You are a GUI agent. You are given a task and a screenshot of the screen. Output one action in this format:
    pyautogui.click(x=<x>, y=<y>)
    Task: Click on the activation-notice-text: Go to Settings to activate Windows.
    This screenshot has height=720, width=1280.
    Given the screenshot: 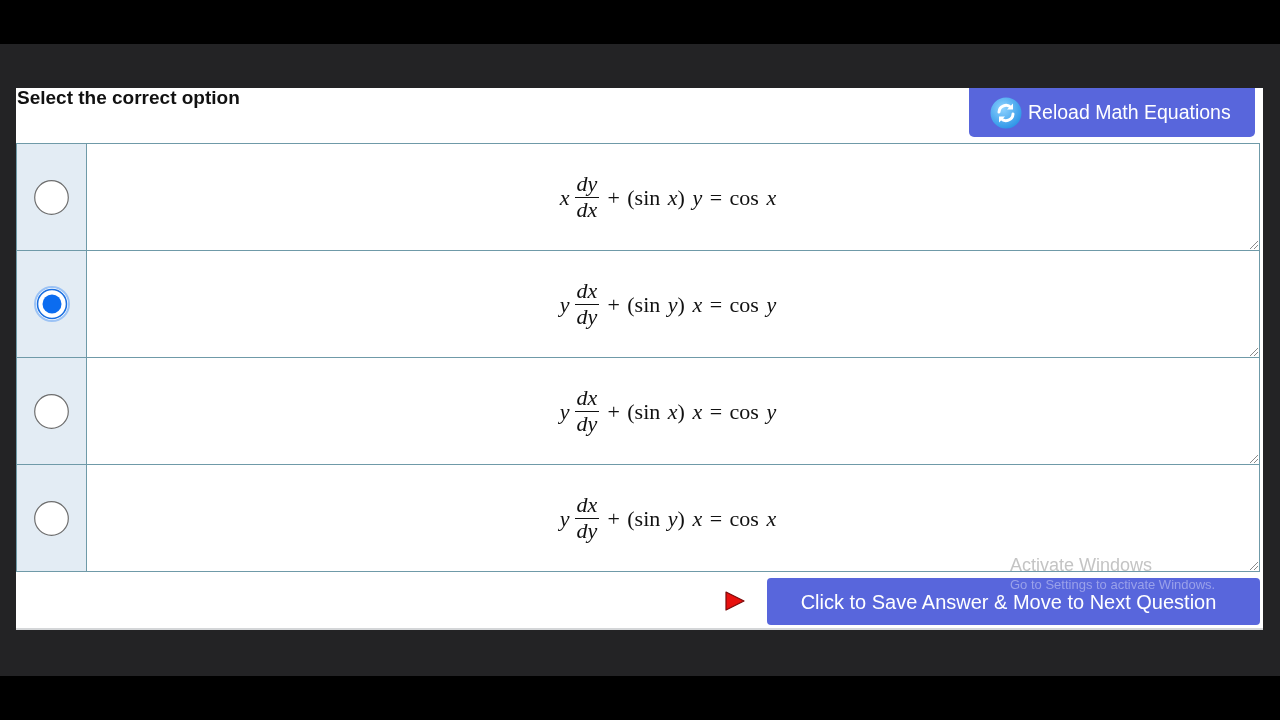 What is the action you would take?
    pyautogui.click(x=1113, y=585)
    